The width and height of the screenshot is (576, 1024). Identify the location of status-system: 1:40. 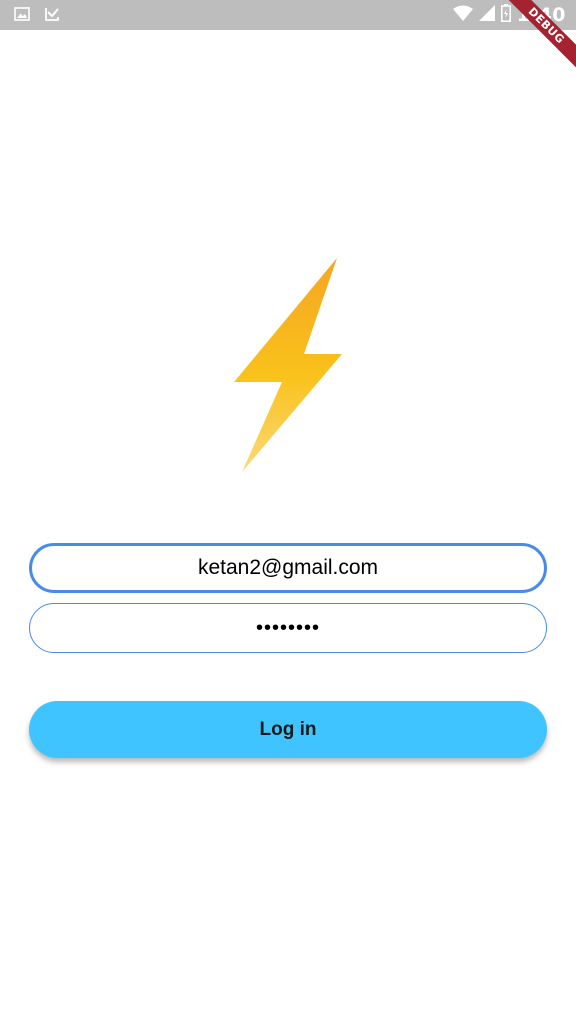
(509, 15).